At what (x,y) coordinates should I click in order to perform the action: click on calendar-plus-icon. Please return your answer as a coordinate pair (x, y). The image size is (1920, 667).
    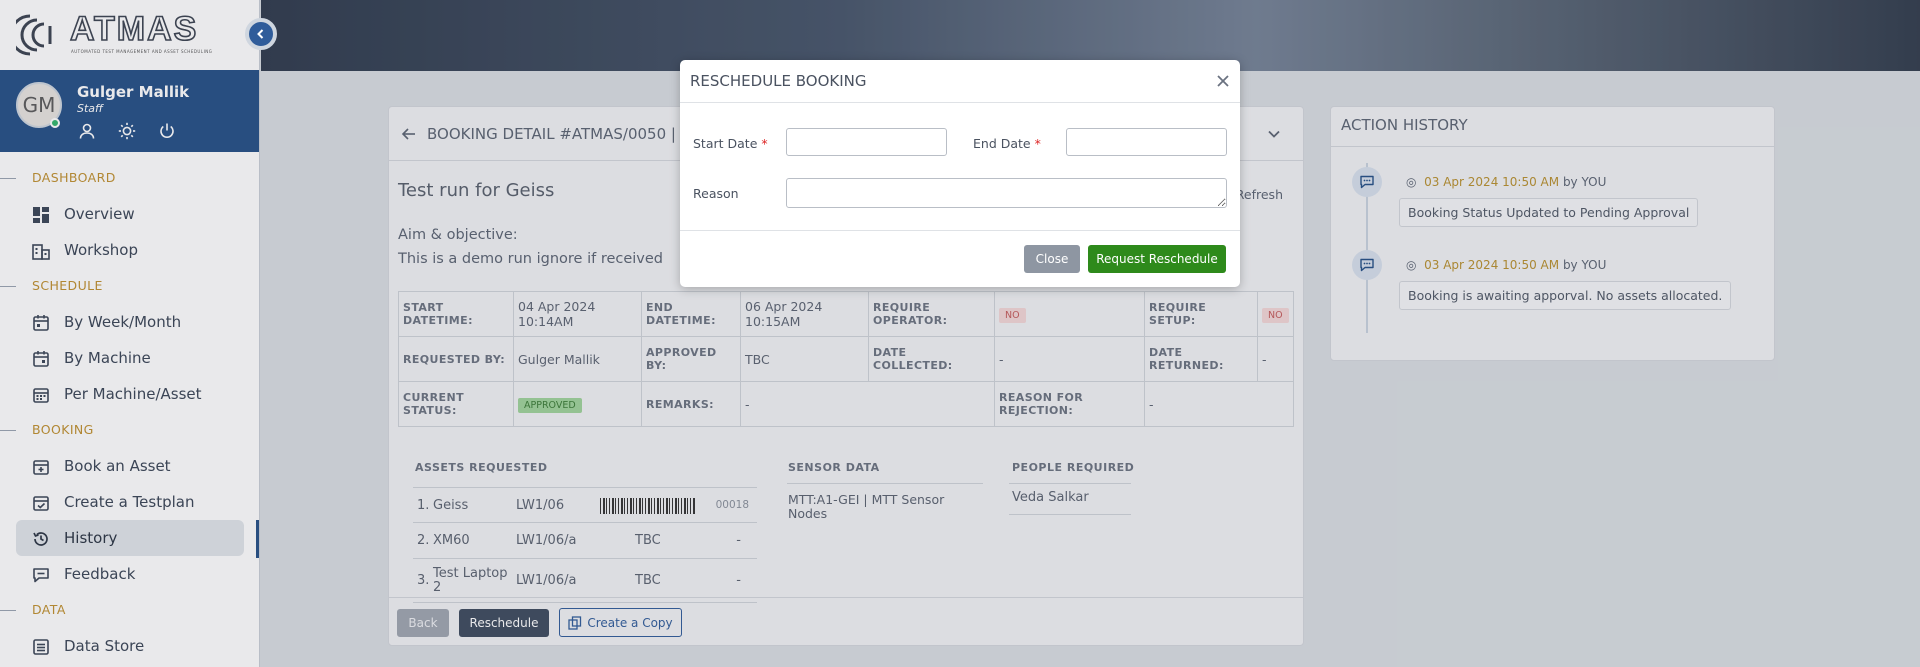
    Looking at the image, I should click on (41, 467).